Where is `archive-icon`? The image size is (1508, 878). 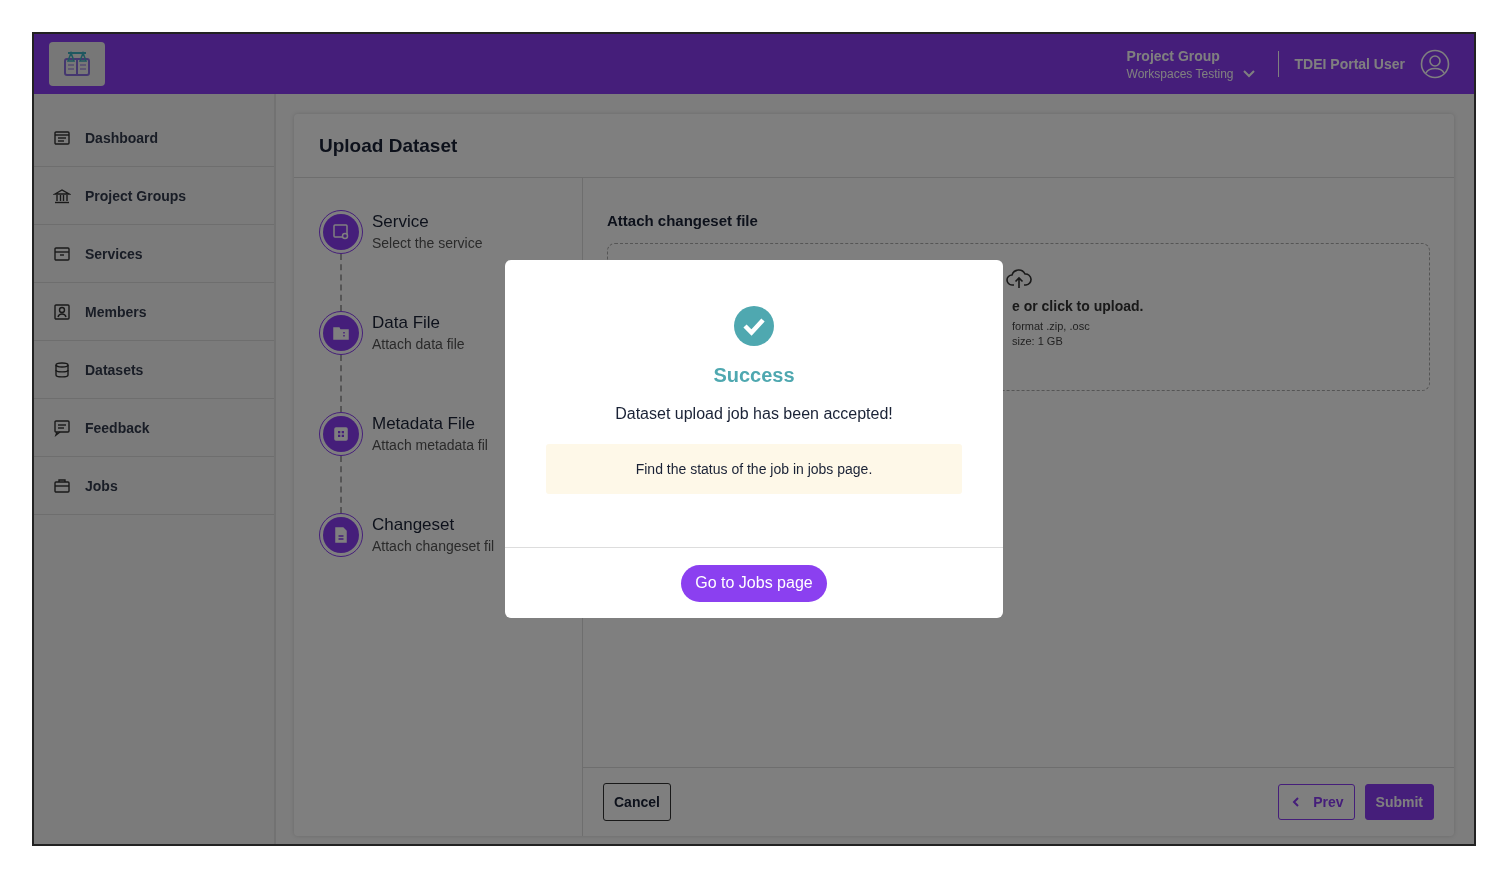
archive-icon is located at coordinates (62, 253).